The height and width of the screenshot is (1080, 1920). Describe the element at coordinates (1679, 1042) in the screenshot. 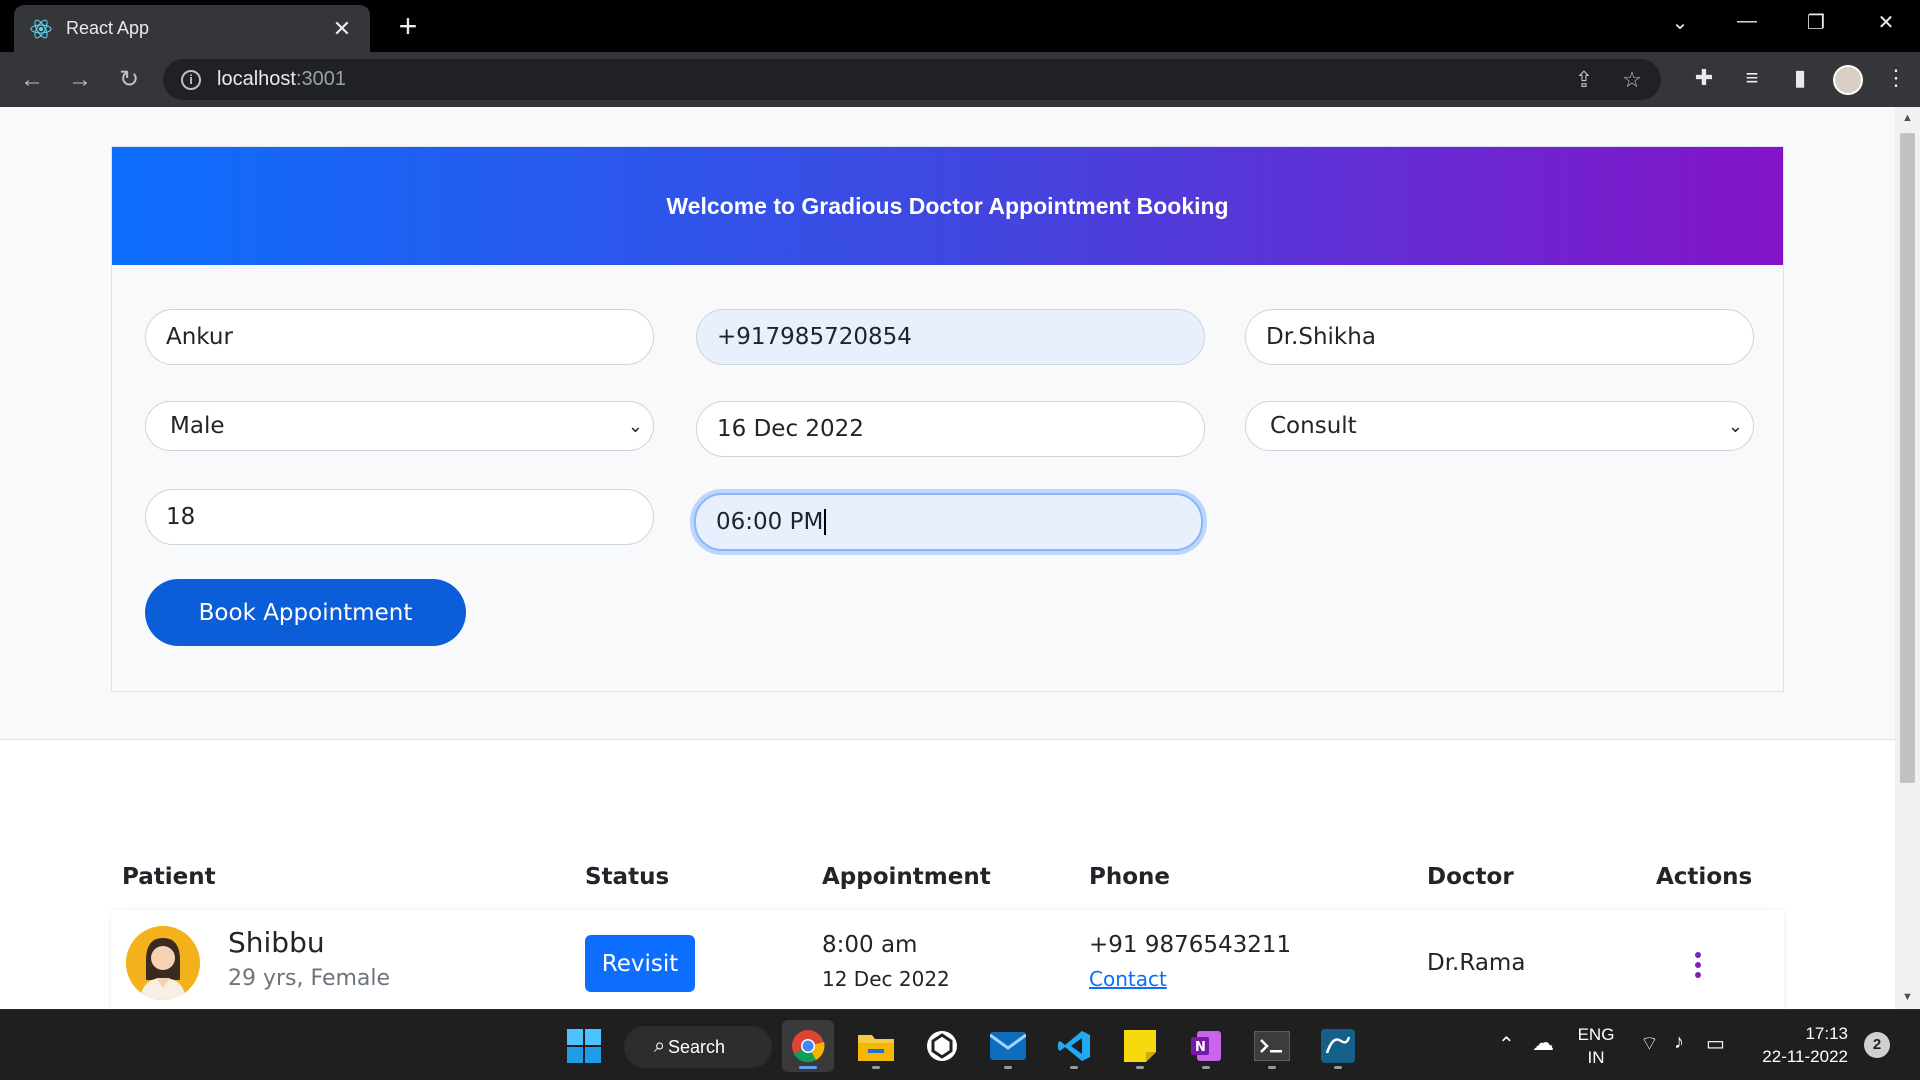

I see `volume-icon: ♪` at that location.